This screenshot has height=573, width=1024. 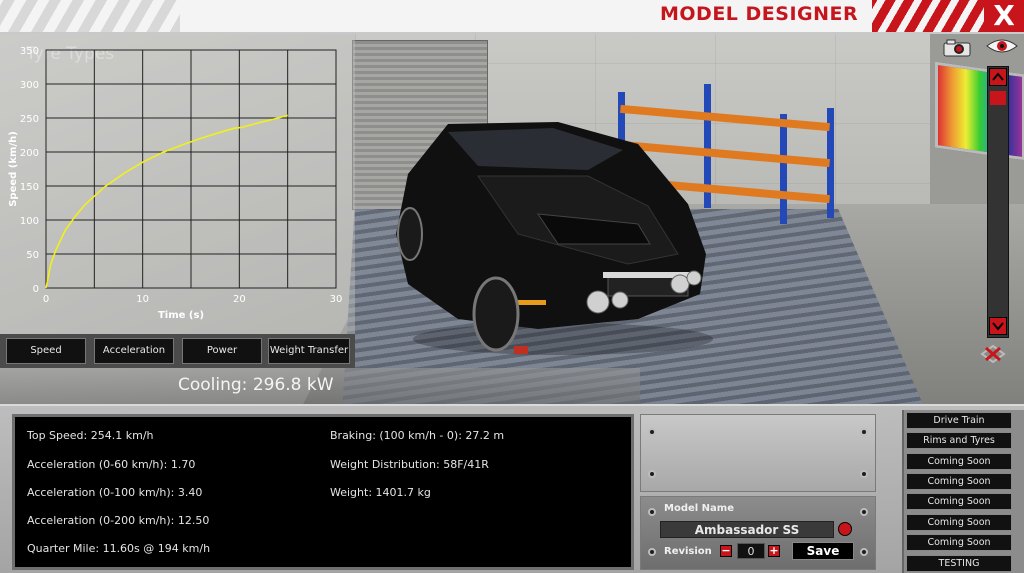 I want to click on reset-view-icon, so click(x=993, y=354).